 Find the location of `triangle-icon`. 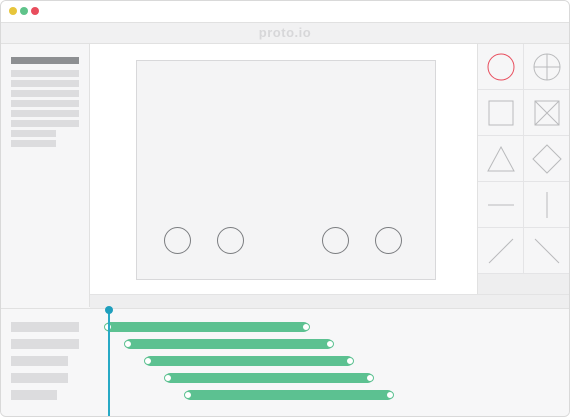

triangle-icon is located at coordinates (501, 158).